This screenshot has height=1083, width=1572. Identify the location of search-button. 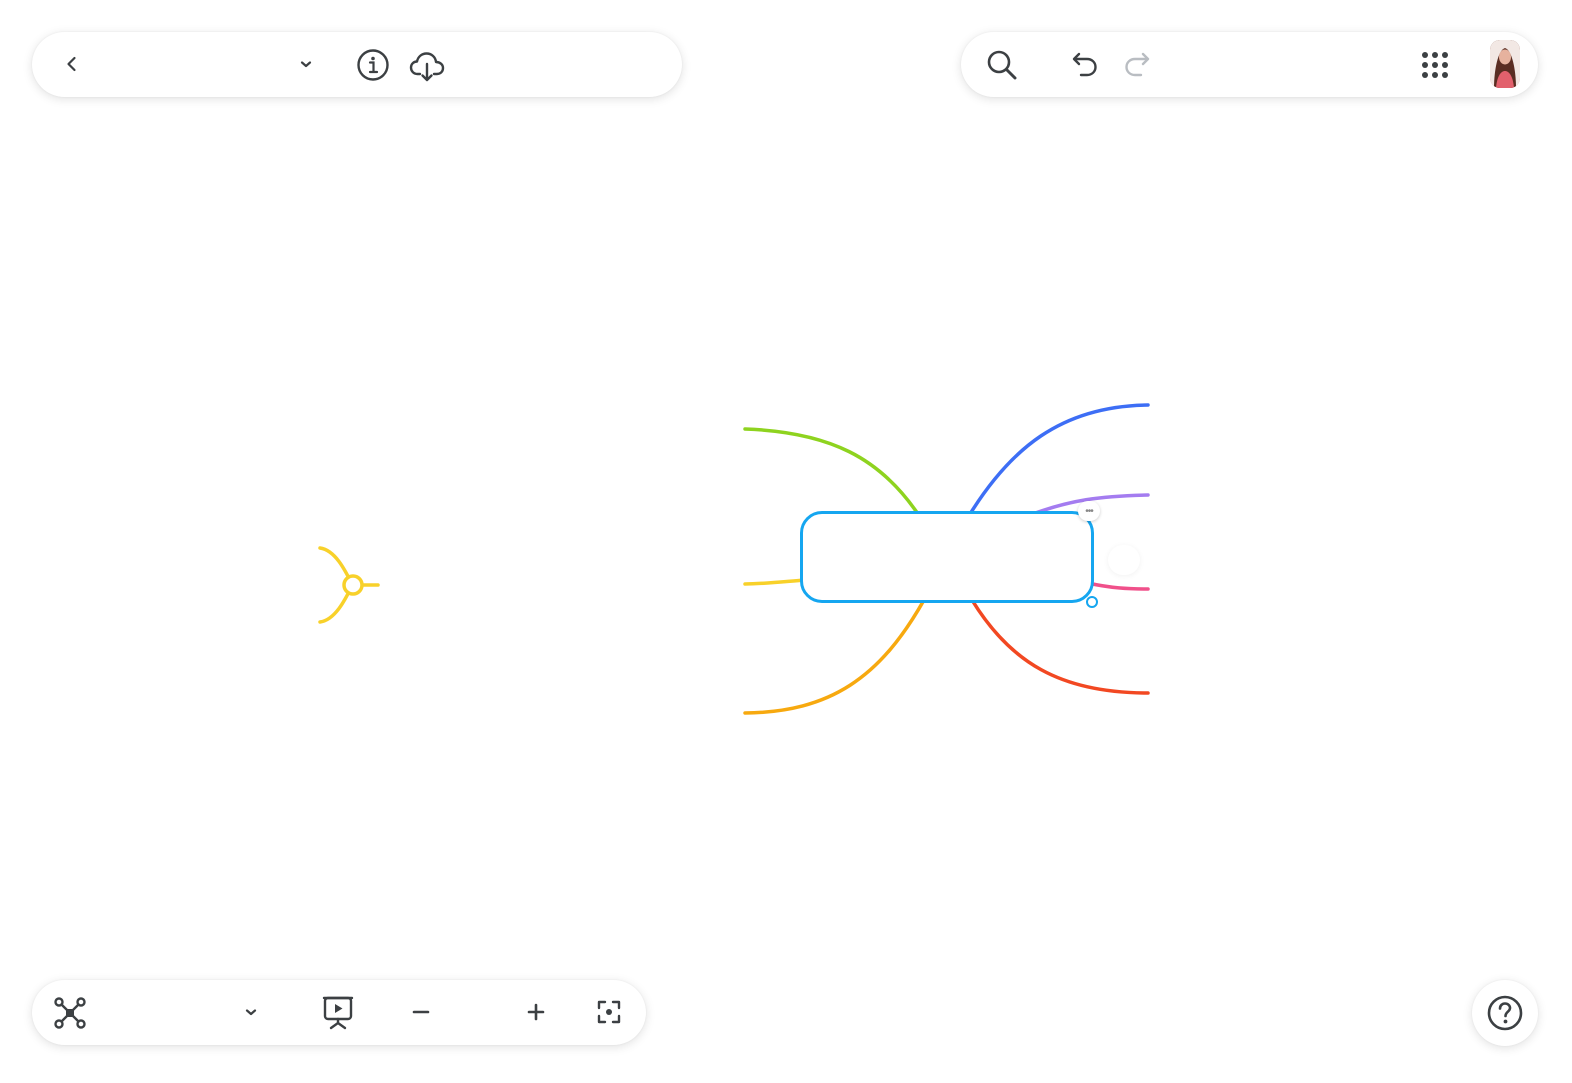
(1002, 65).